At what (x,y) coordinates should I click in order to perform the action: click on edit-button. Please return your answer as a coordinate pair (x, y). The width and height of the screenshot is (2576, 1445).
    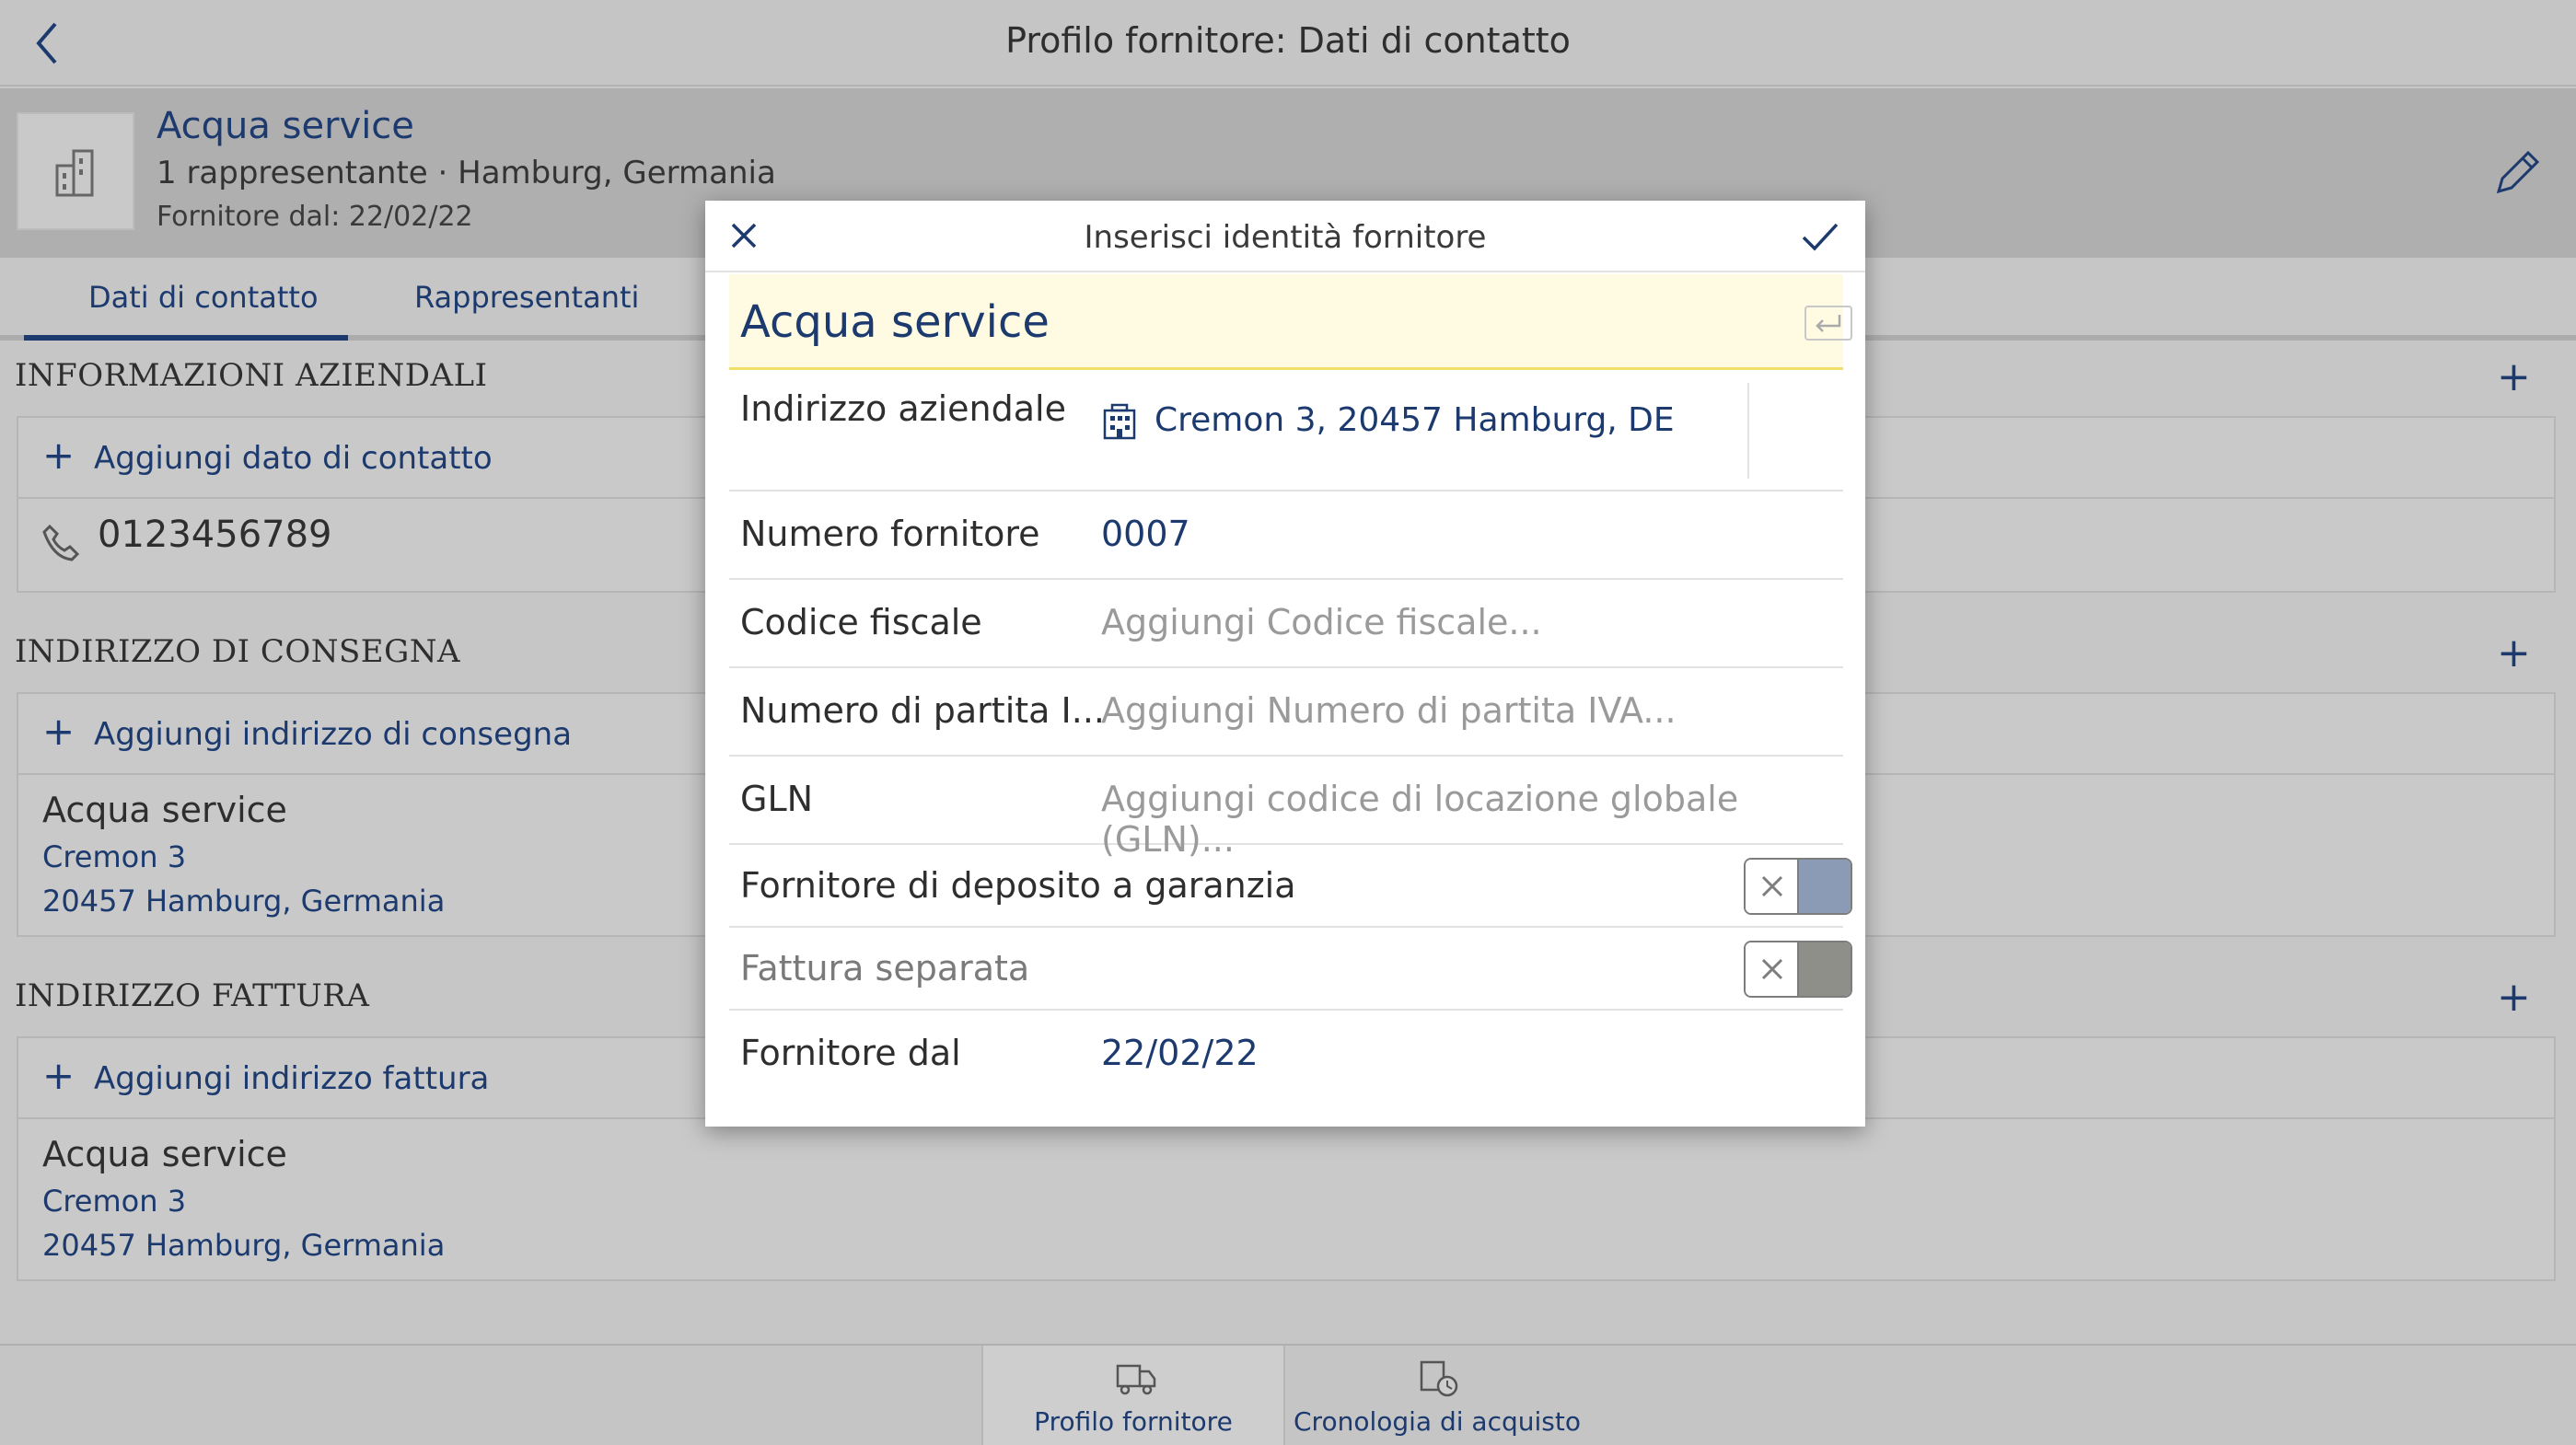
    Looking at the image, I should click on (2518, 173).